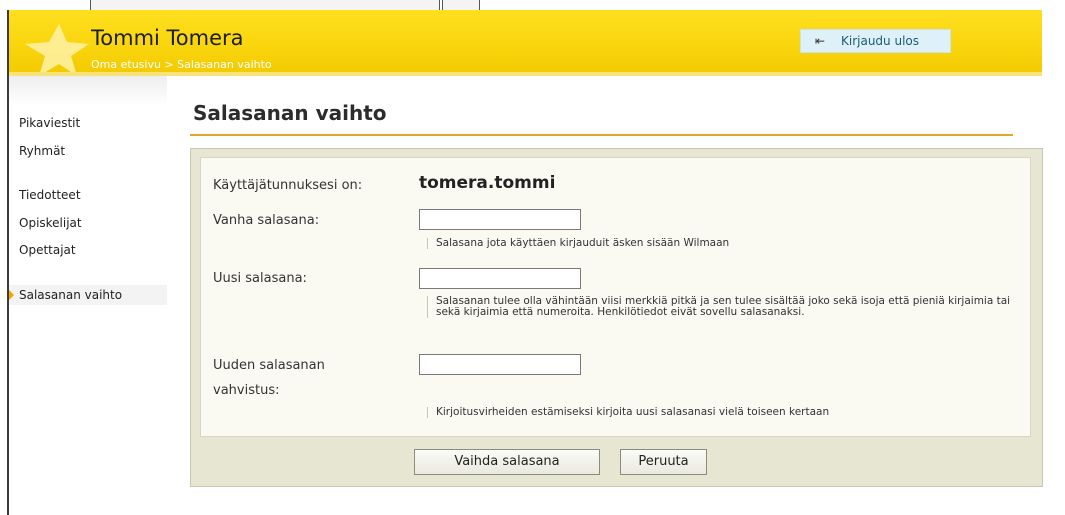 The width and height of the screenshot is (1065, 515). I want to click on user-name: Tommi Tomera, so click(167, 38).